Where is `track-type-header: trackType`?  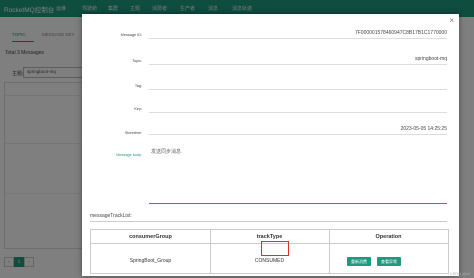
track-type-header: trackType is located at coordinates (269, 237).